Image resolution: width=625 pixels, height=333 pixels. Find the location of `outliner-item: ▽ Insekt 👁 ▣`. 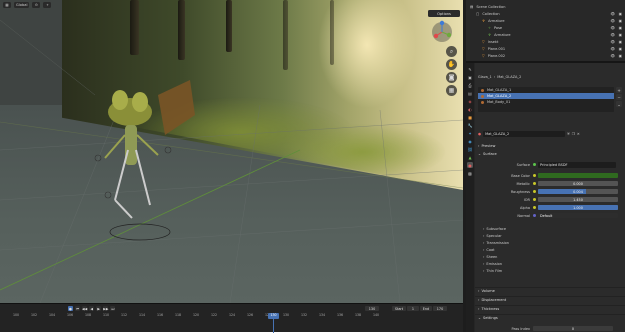

outliner-item: ▽ Insekt 👁 ▣ is located at coordinates (545, 42).